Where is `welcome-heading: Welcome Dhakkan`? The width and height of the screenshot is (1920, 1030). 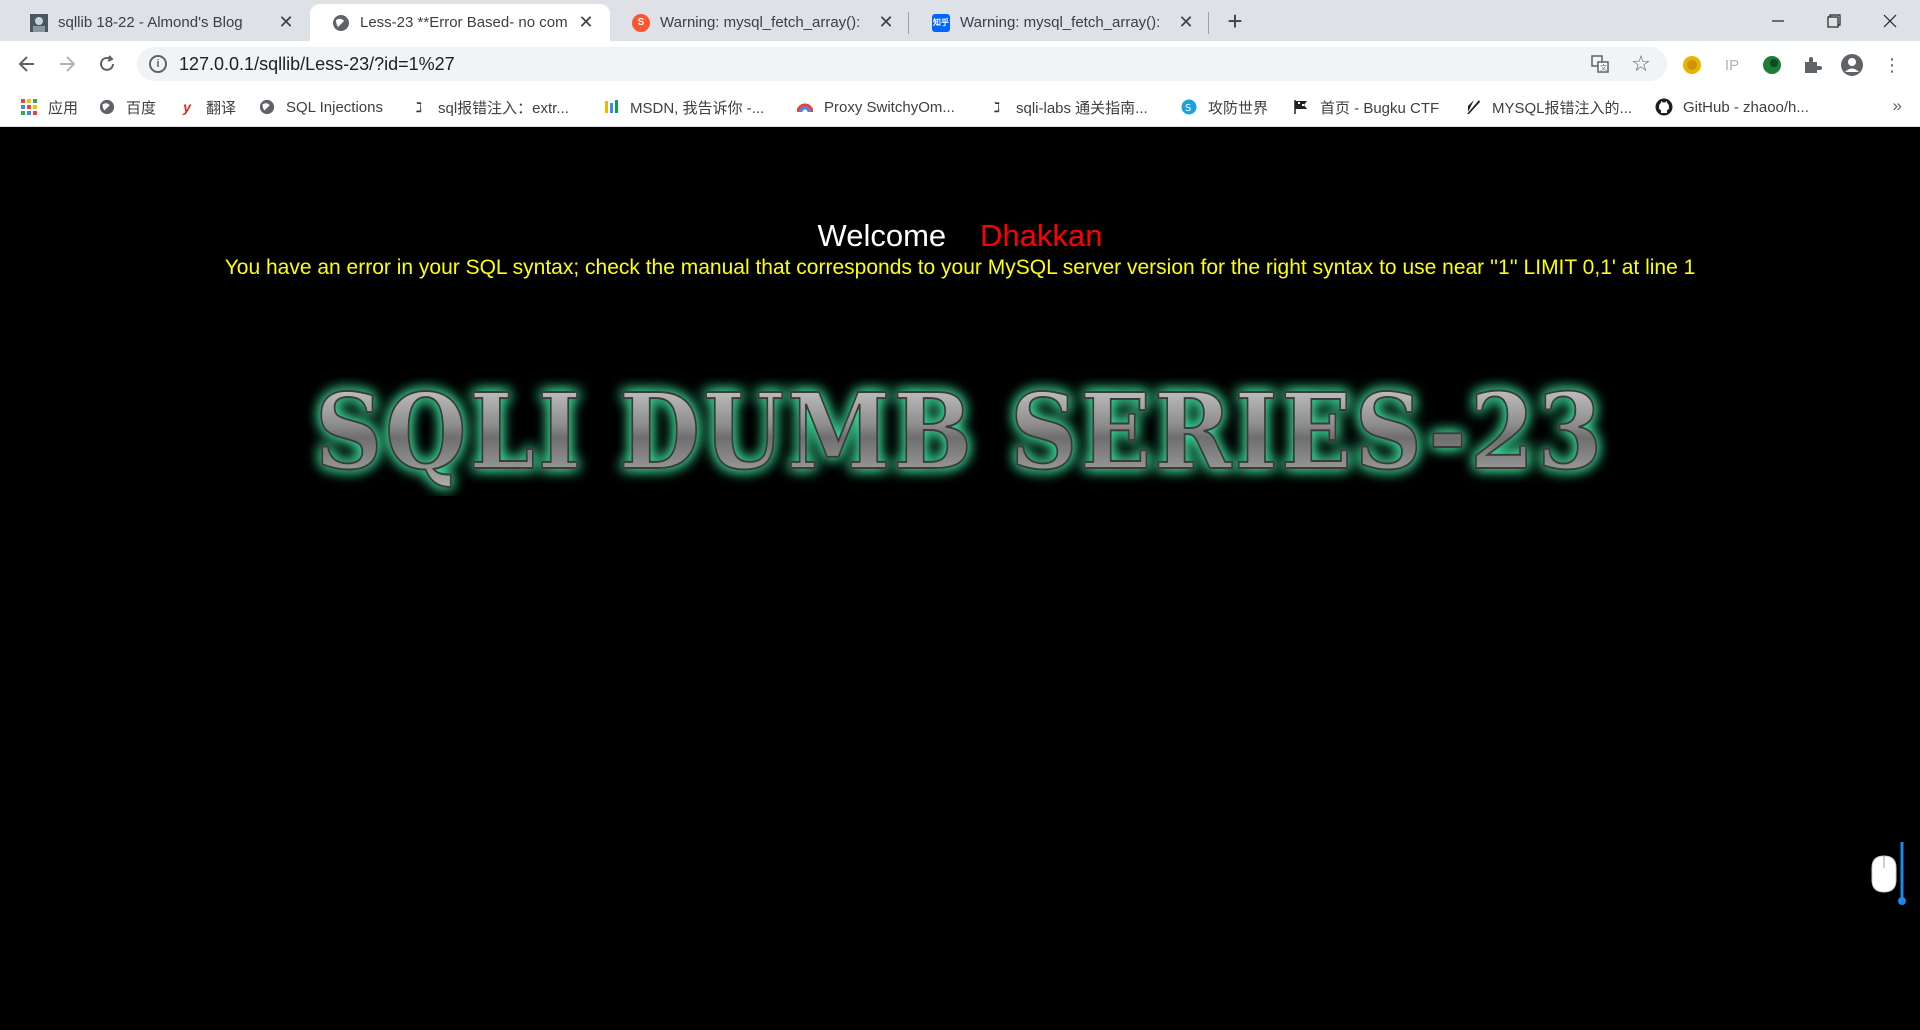 welcome-heading: Welcome Dhakkan is located at coordinates (960, 236).